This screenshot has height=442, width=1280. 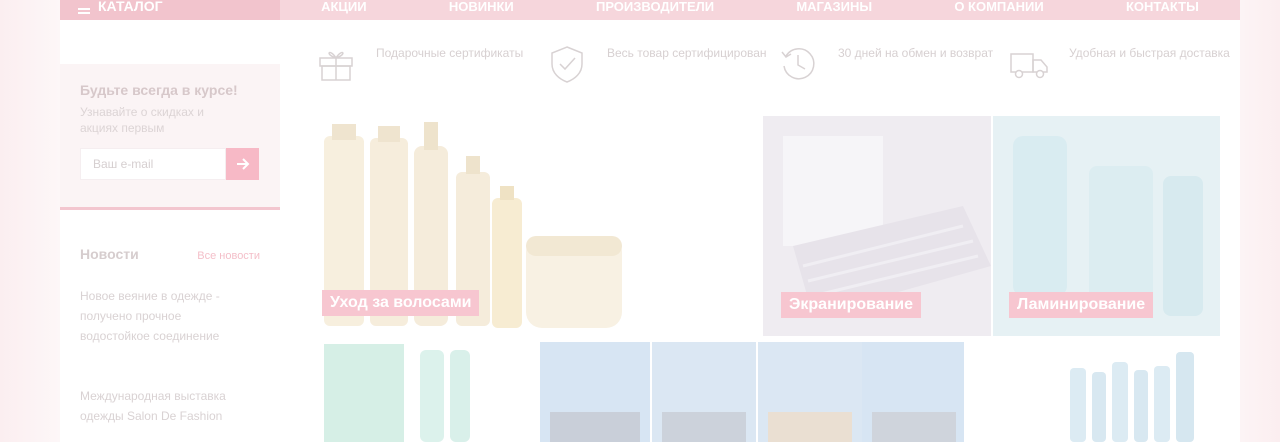 I want to click on feature-text: Весь товар сертифицирован, so click(x=687, y=53).